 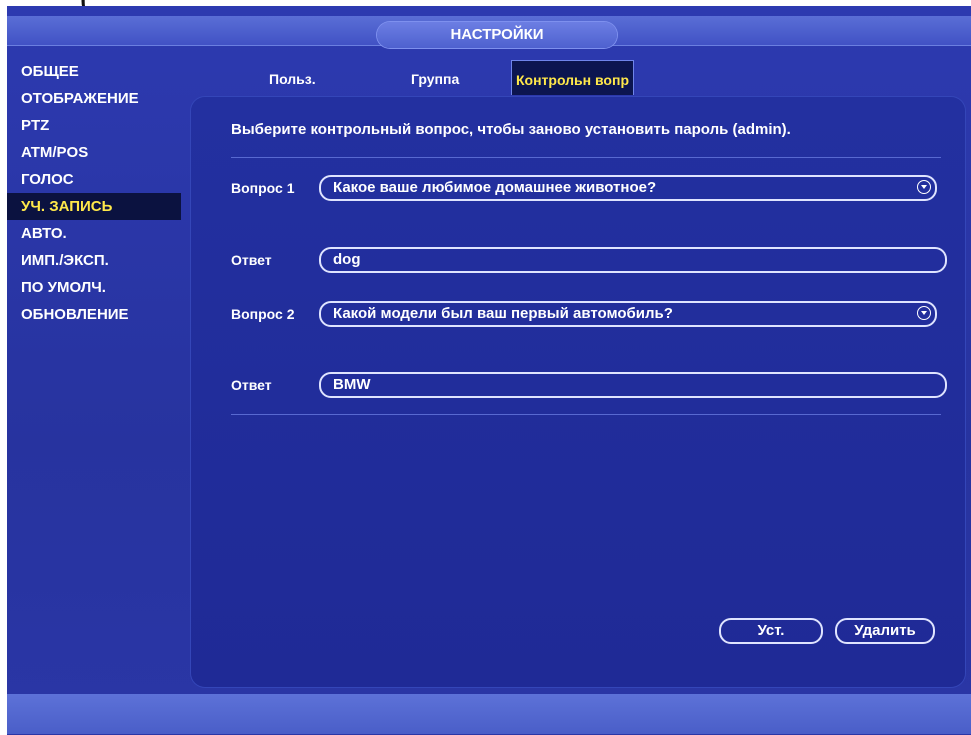 I want to click on sidebar-item-upgrade: ОБНОВЛЕНИЕ, so click(x=97, y=314).